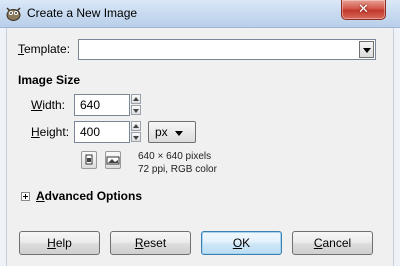 This screenshot has width=400, height=266. Describe the element at coordinates (89, 196) in the screenshot. I see `advanced-options-expander: Advanced Options` at that location.